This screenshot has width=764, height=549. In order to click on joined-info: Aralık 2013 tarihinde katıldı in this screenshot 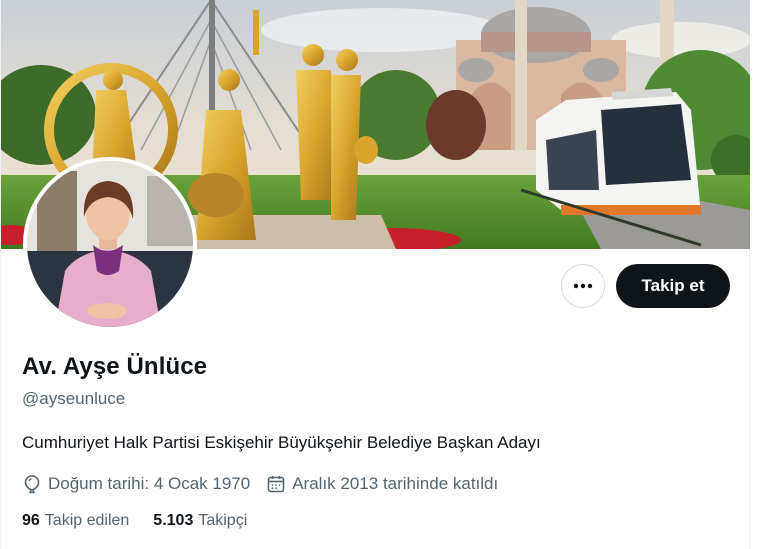, I will do `click(382, 484)`.